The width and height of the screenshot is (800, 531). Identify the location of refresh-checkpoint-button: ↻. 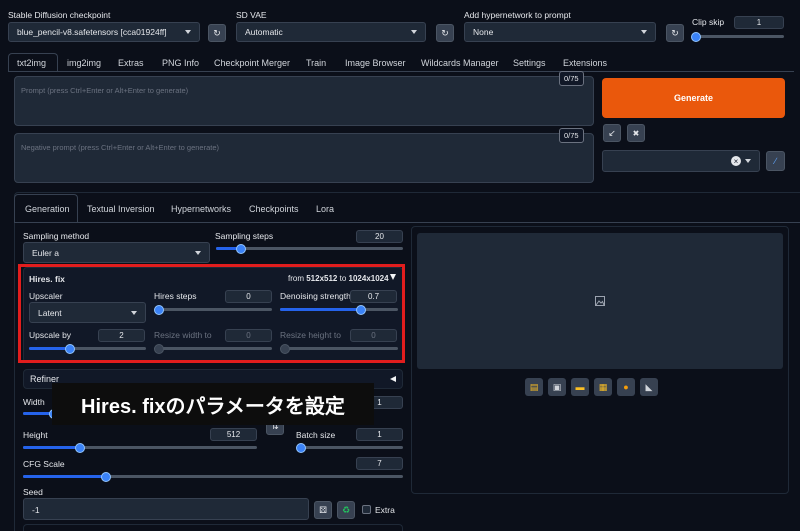
(217, 33).